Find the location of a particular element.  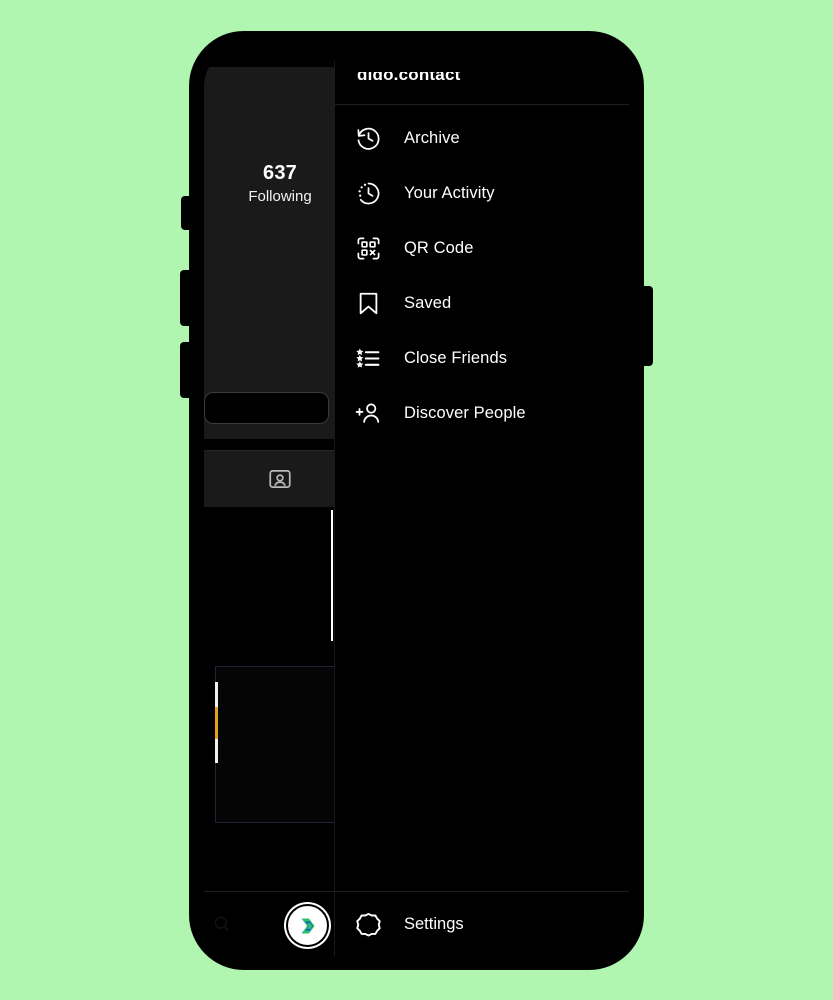

menu-item-close-friends: Close Friends is located at coordinates (482, 358).